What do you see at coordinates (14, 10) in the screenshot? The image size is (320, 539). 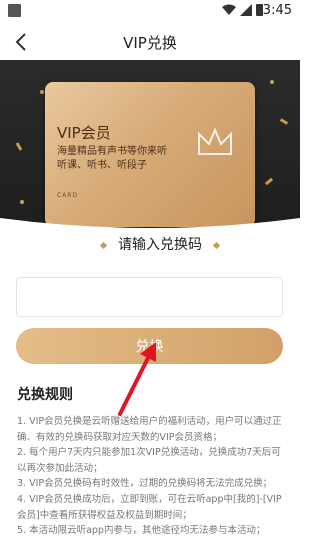 I see `notification-icon` at bounding box center [14, 10].